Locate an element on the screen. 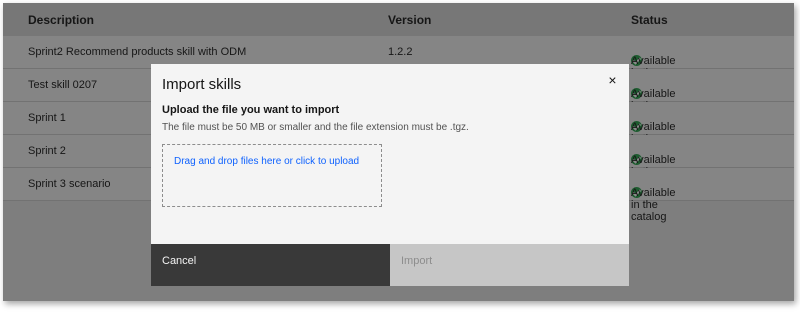 The width and height of the screenshot is (800, 315). close-button: × is located at coordinates (612, 79).